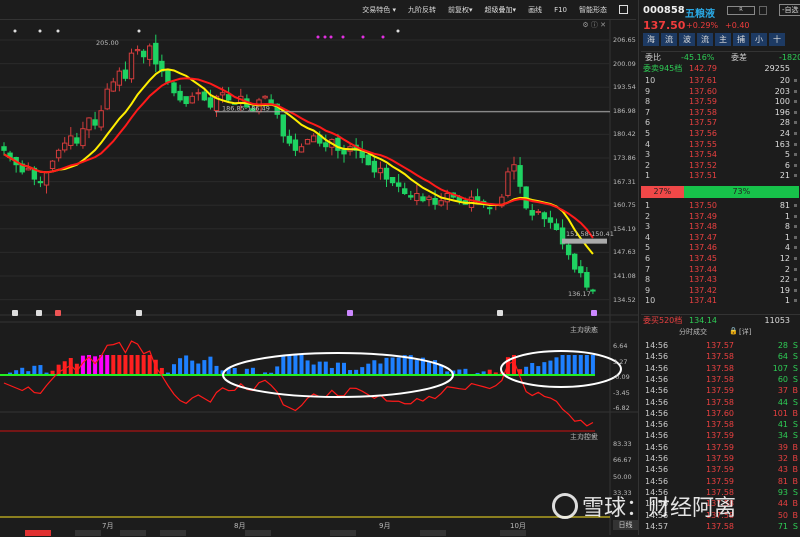 Image resolution: width=800 pixels, height=537 pixels. What do you see at coordinates (737, 25) in the screenshot?
I see `price-change: +0.40` at bounding box center [737, 25].